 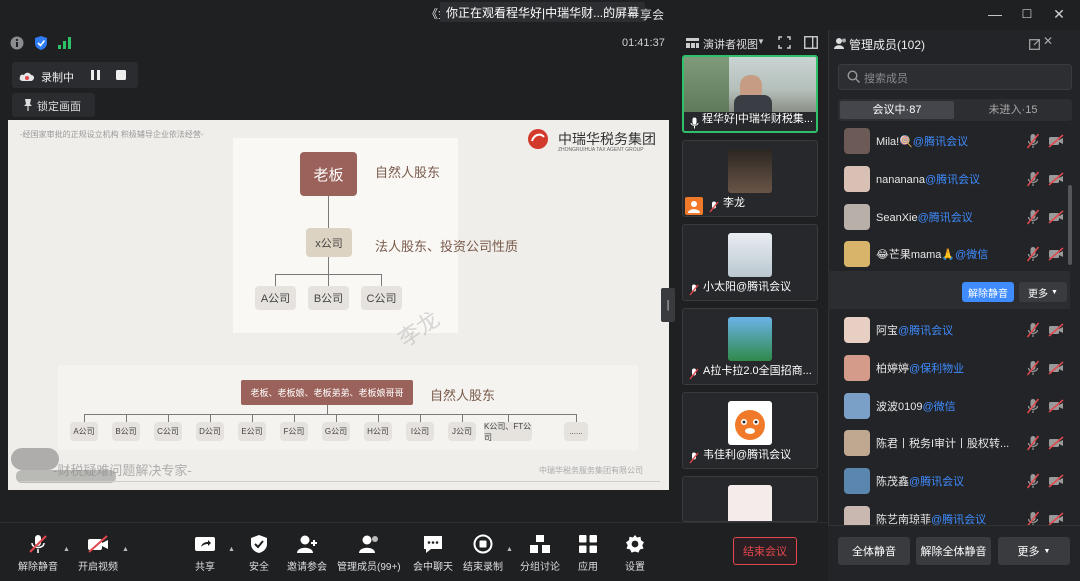 What do you see at coordinates (955, 141) in the screenshot?
I see `member-row: Mila!🍭@腾讯会议` at bounding box center [955, 141].